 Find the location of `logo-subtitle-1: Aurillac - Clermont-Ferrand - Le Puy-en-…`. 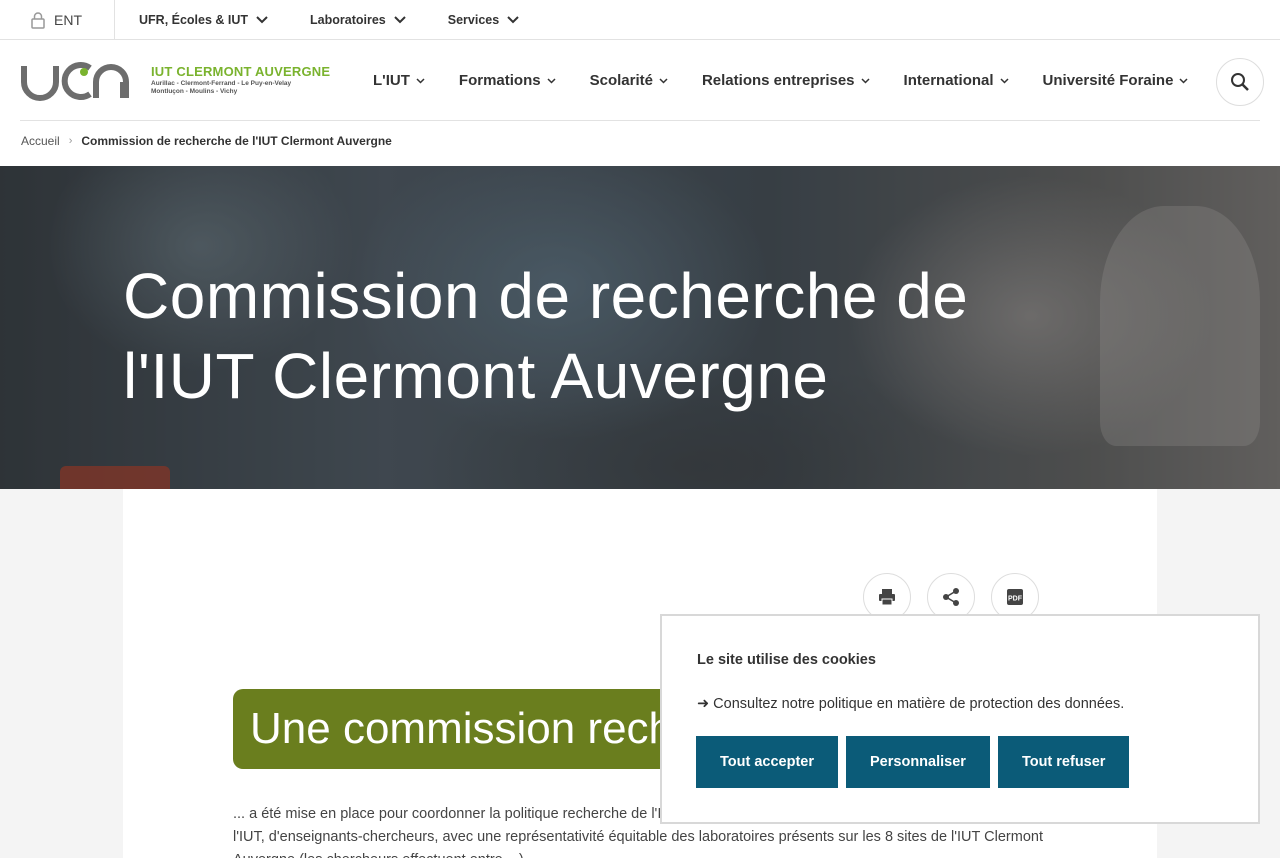

logo-subtitle-1: Aurillac - Clermont-Ferrand - Le Puy-en-… is located at coordinates (221, 83).